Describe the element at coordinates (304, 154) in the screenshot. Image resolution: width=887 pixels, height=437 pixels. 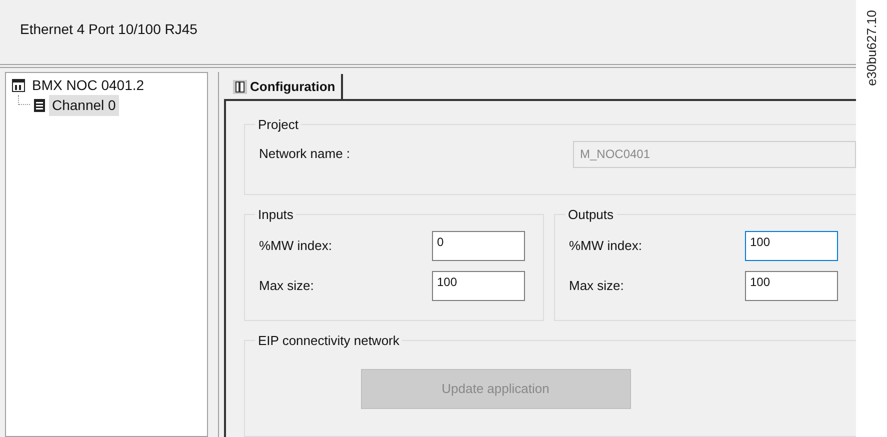
I see `field-label: Network name :` at that location.